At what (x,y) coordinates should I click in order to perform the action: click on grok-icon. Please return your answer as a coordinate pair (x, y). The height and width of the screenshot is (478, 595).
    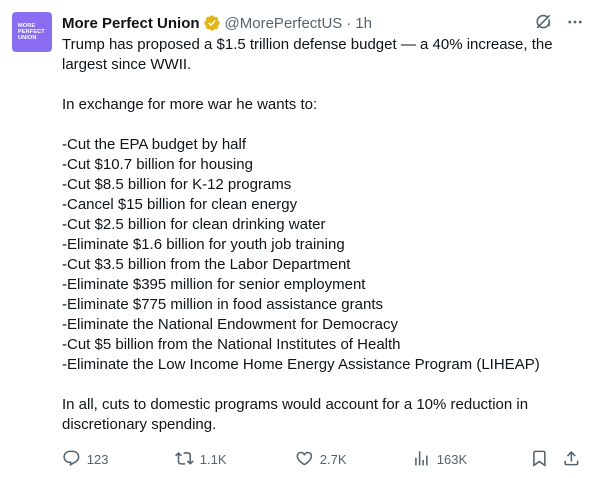
    Looking at the image, I should click on (543, 22).